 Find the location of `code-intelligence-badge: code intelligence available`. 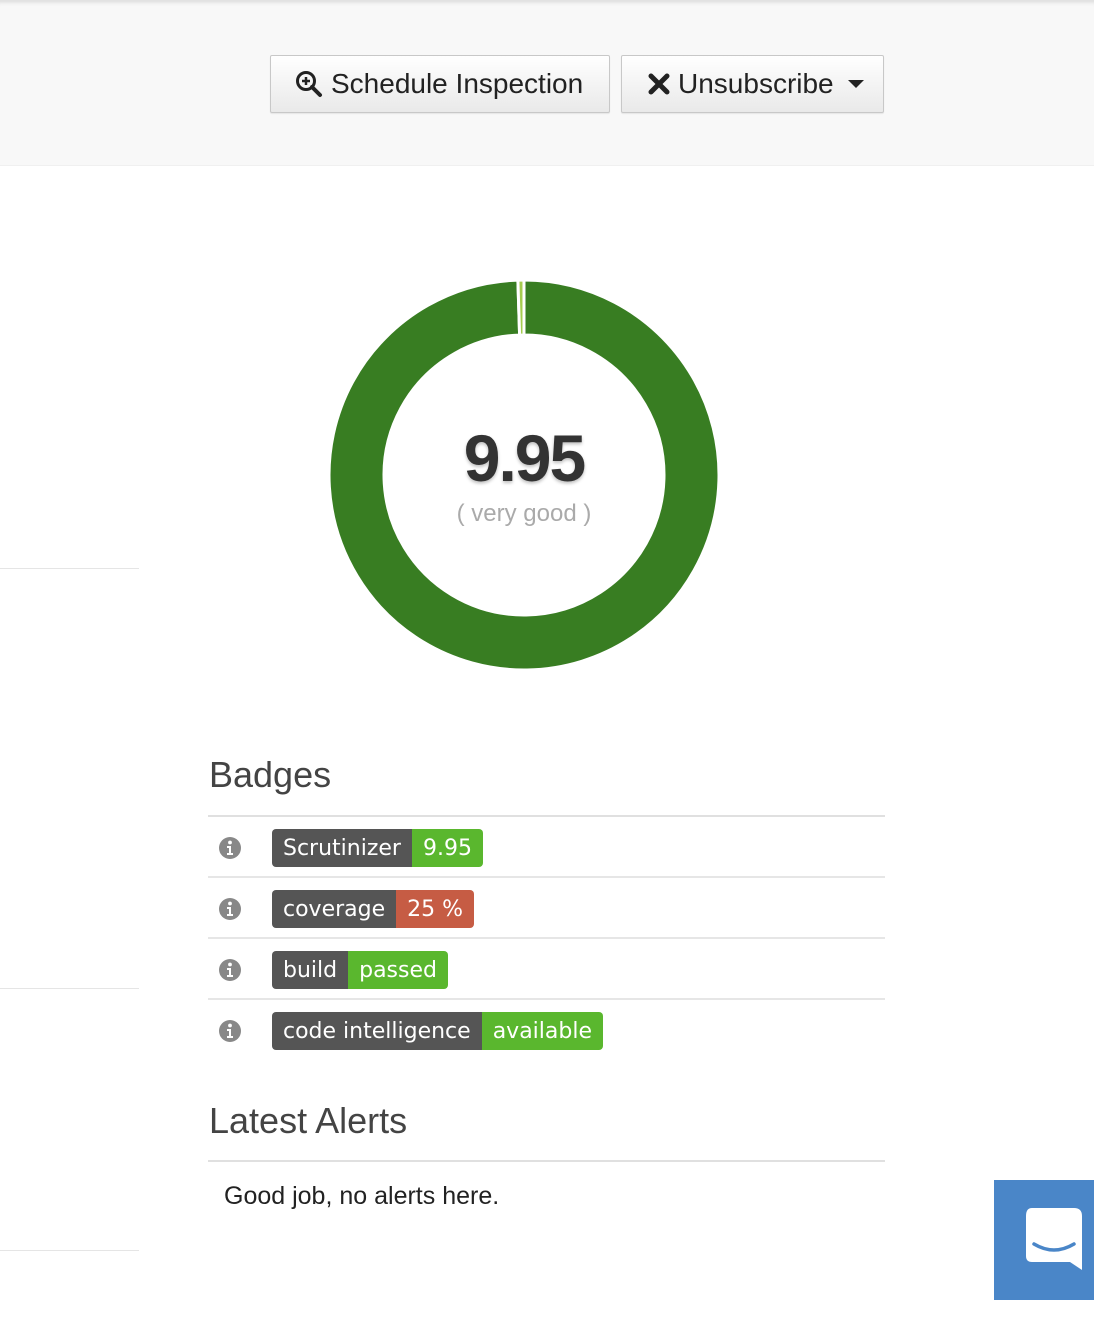

code-intelligence-badge: code intelligence available is located at coordinates (437, 1031).